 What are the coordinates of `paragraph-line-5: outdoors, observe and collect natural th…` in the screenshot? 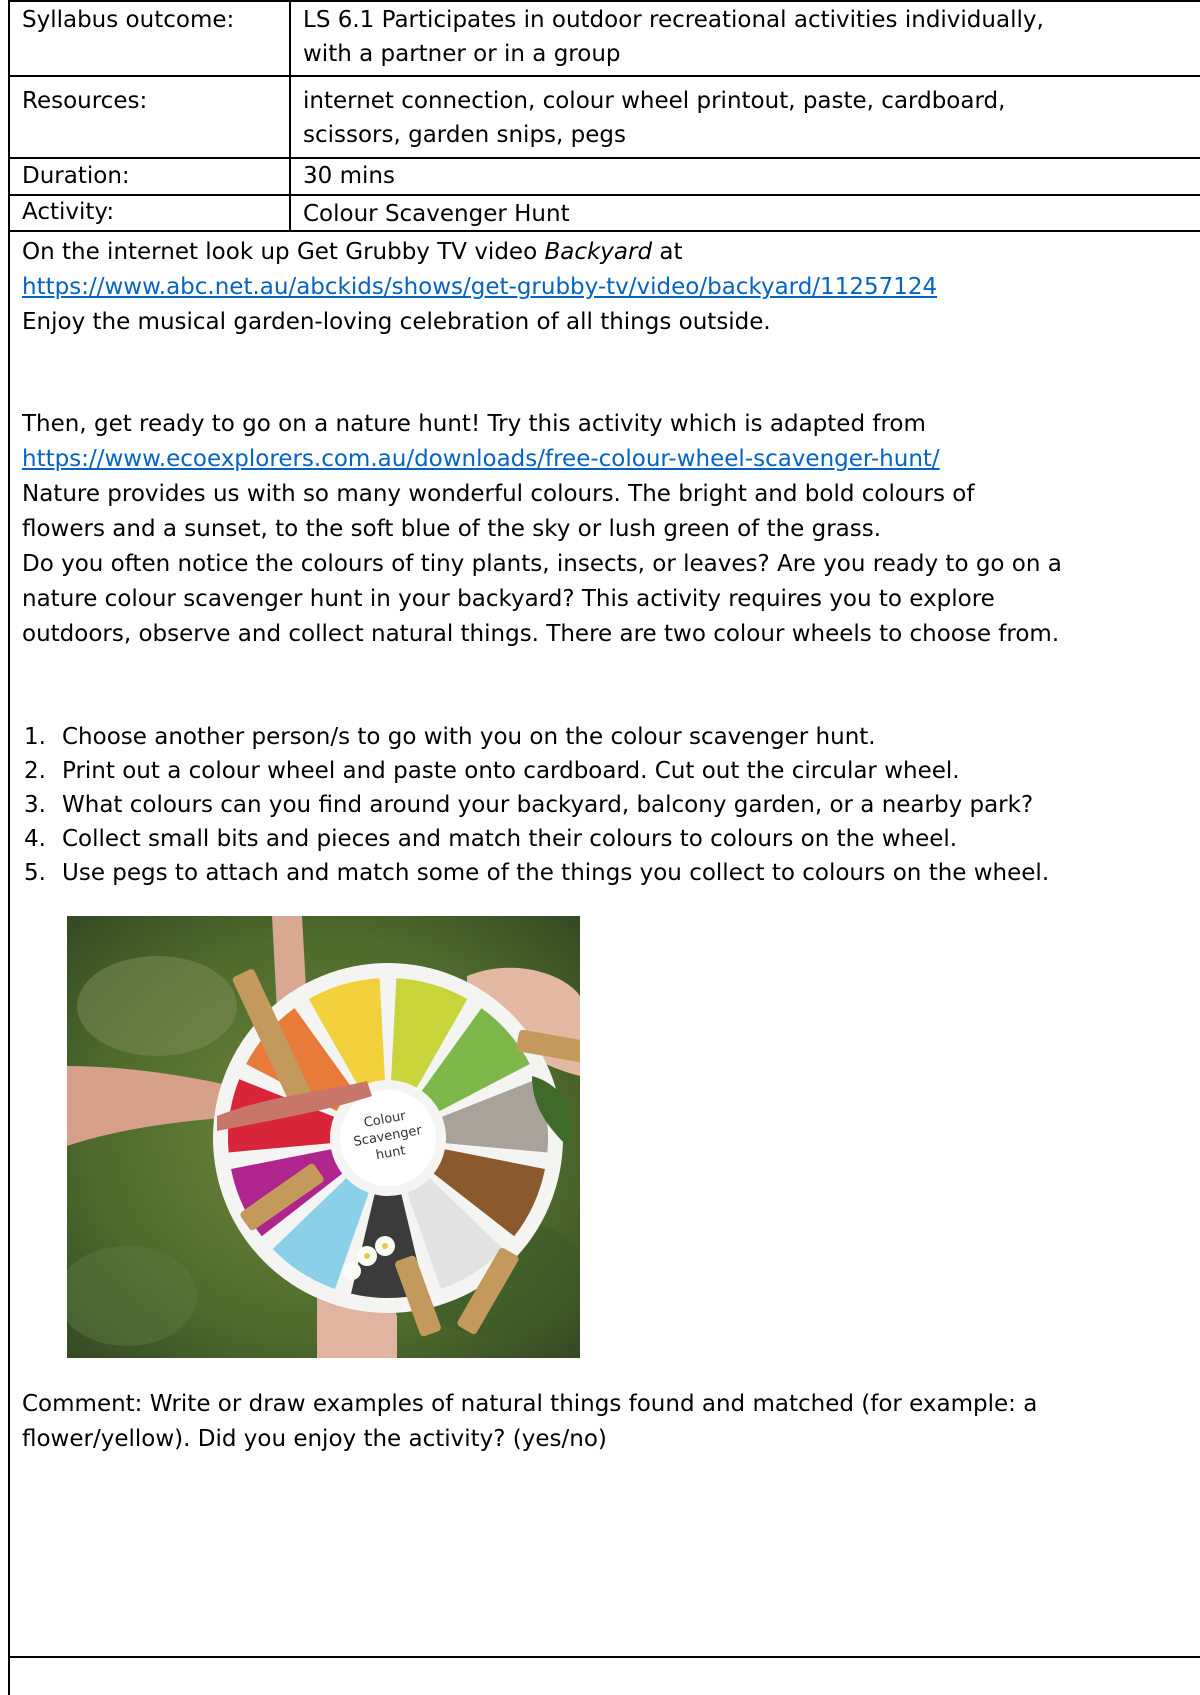 It's located at (541, 634).